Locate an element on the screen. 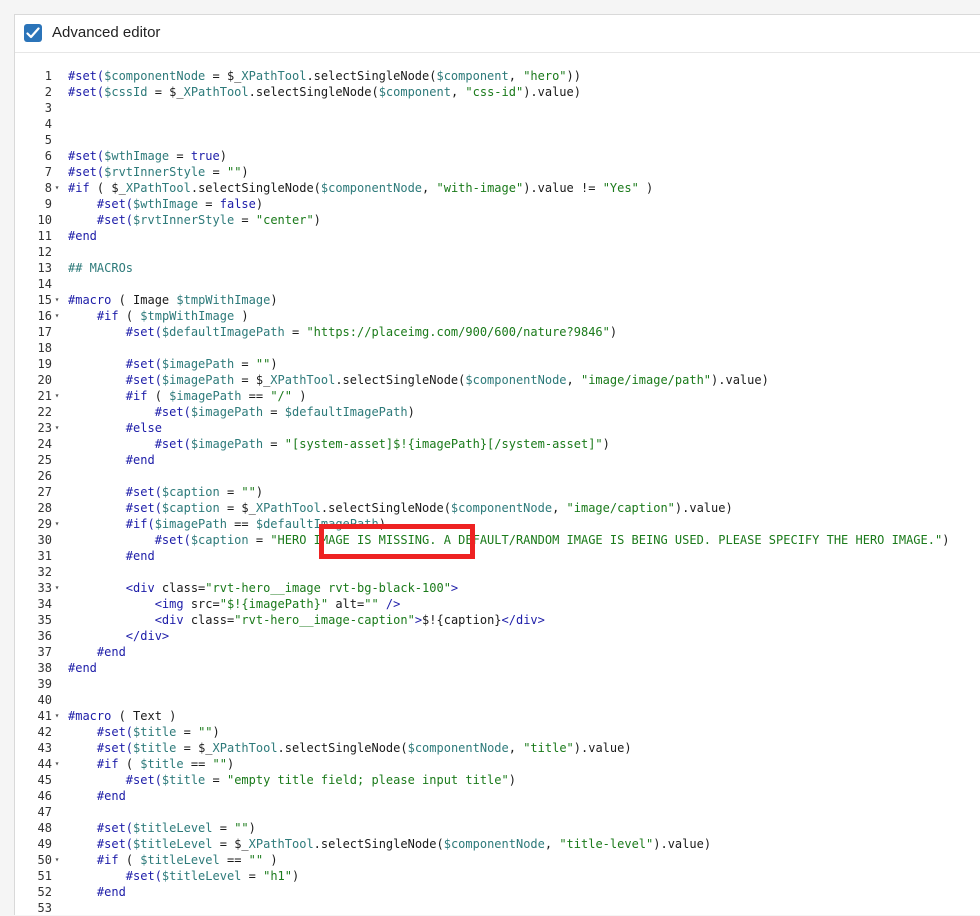 The image size is (980, 916). code-token: /> is located at coordinates (393, 604).